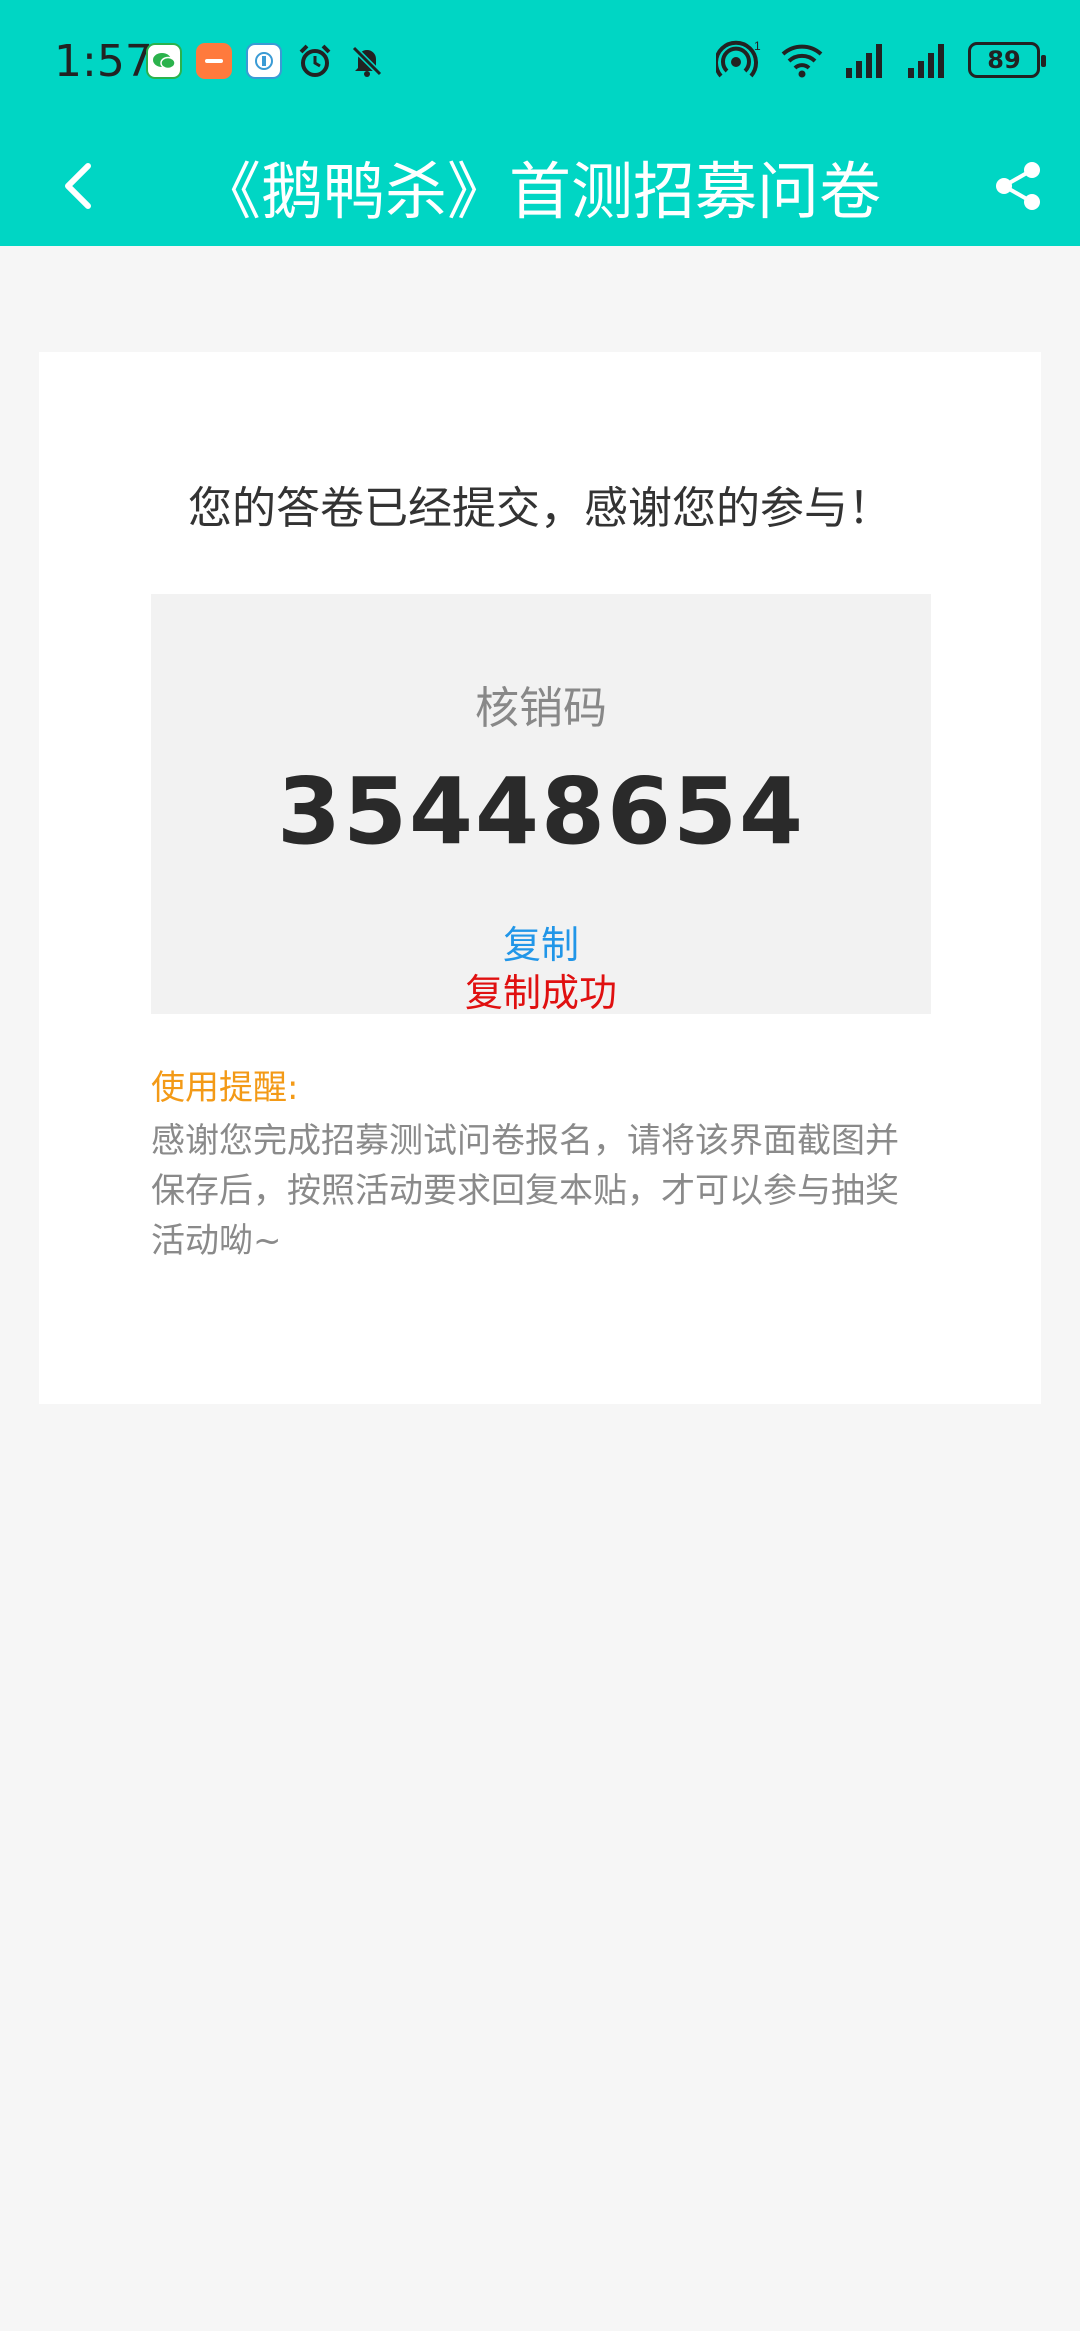 The width and height of the screenshot is (1080, 2331). What do you see at coordinates (539, 191) in the screenshot?
I see `page-title: 《鹅鸭杀》首测招募问卷` at bounding box center [539, 191].